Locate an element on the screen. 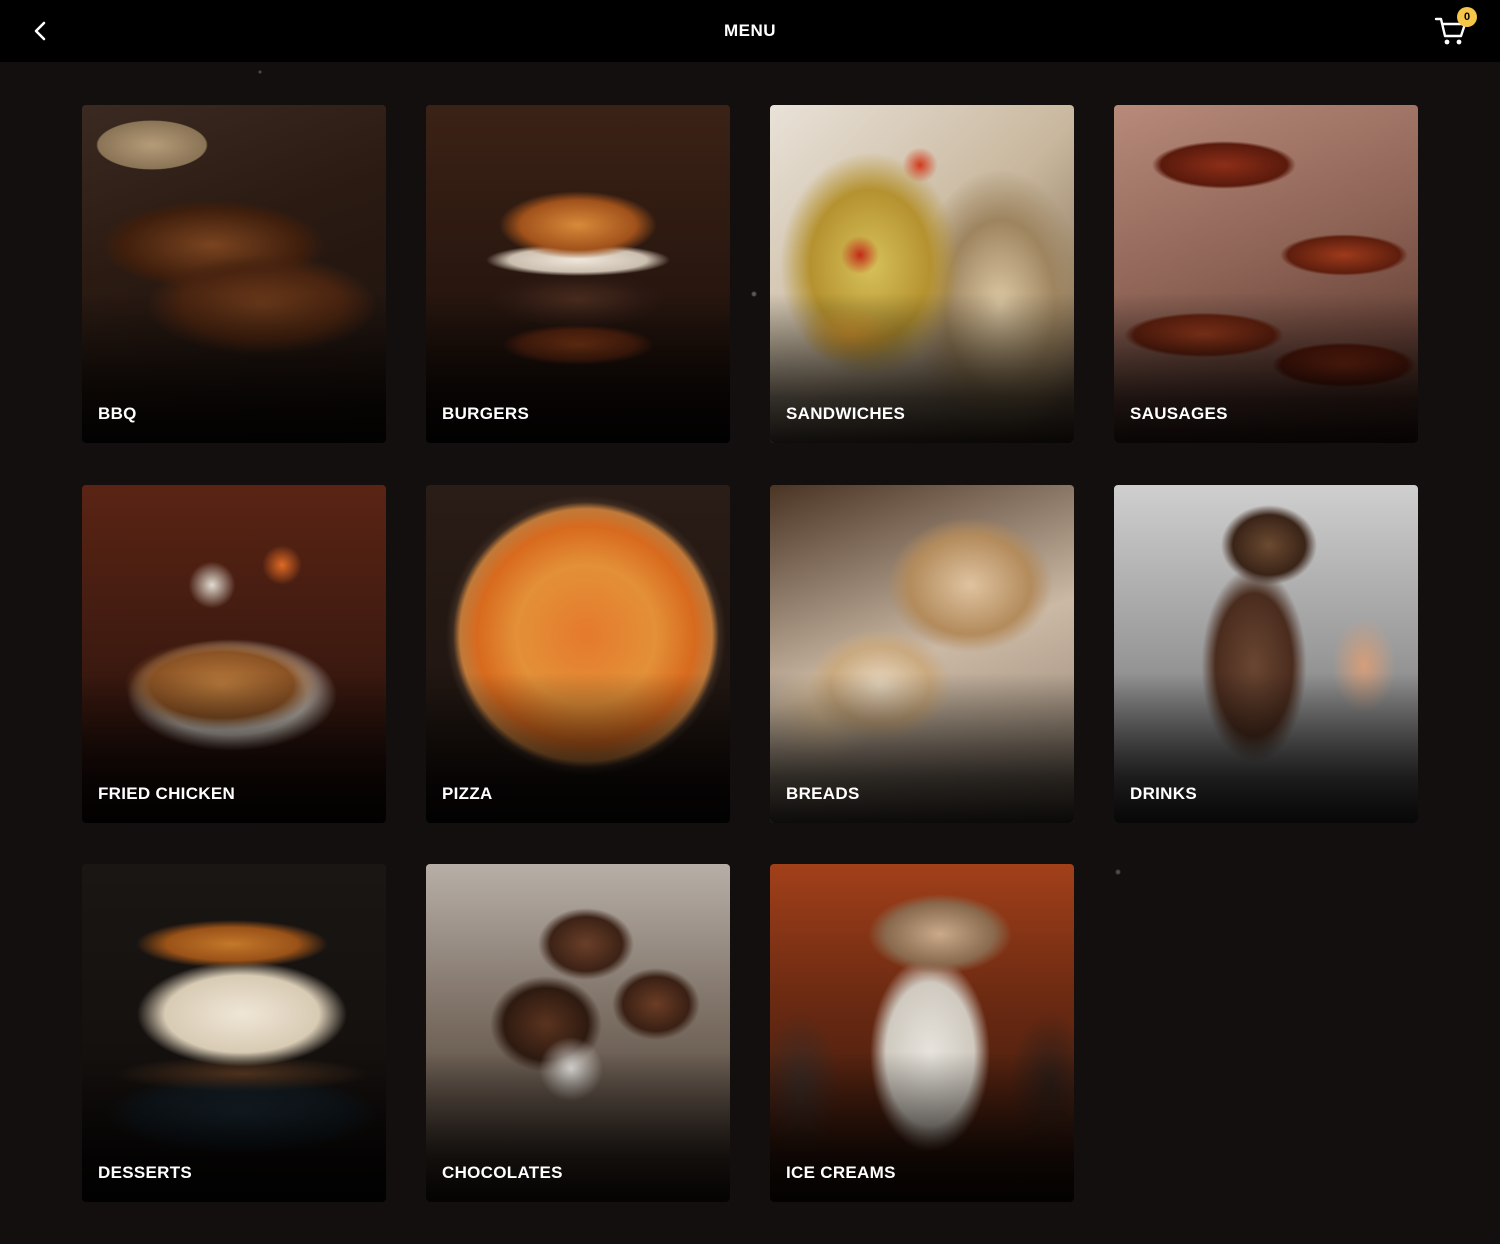 The width and height of the screenshot is (1500, 1244). category-label: ICE CREAMS is located at coordinates (841, 1172).